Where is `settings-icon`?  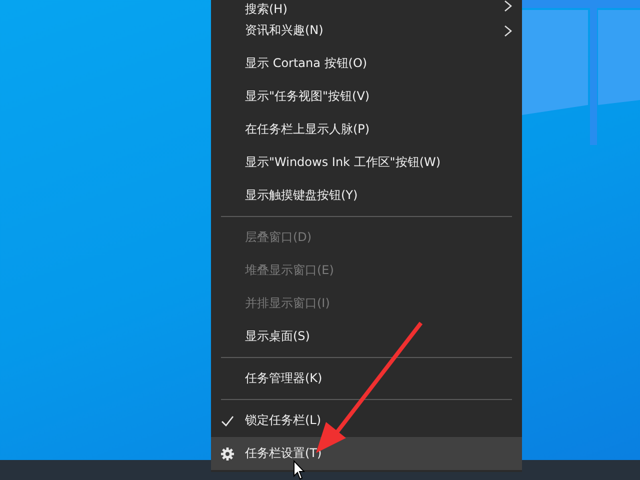
settings-icon is located at coordinates (227, 453).